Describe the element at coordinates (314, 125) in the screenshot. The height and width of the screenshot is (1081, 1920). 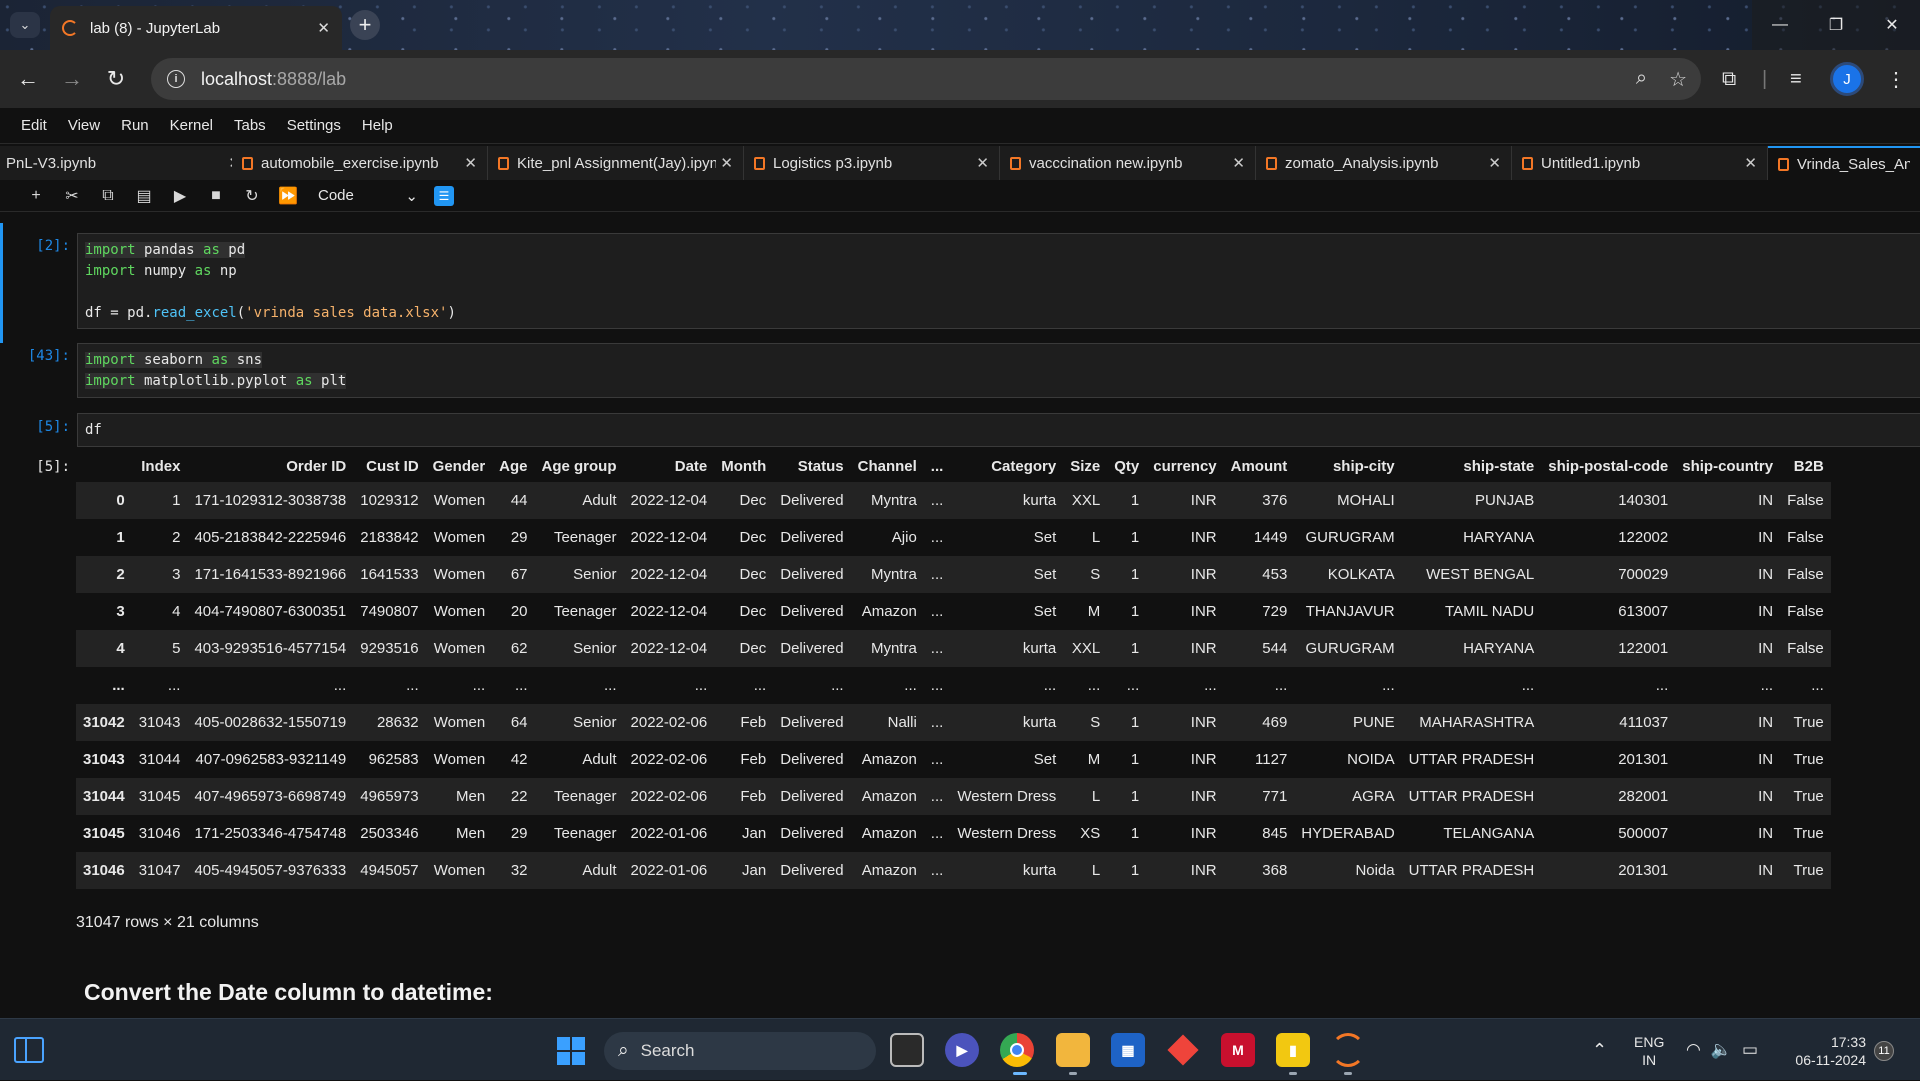
I see `menu-settings: Settings` at that location.